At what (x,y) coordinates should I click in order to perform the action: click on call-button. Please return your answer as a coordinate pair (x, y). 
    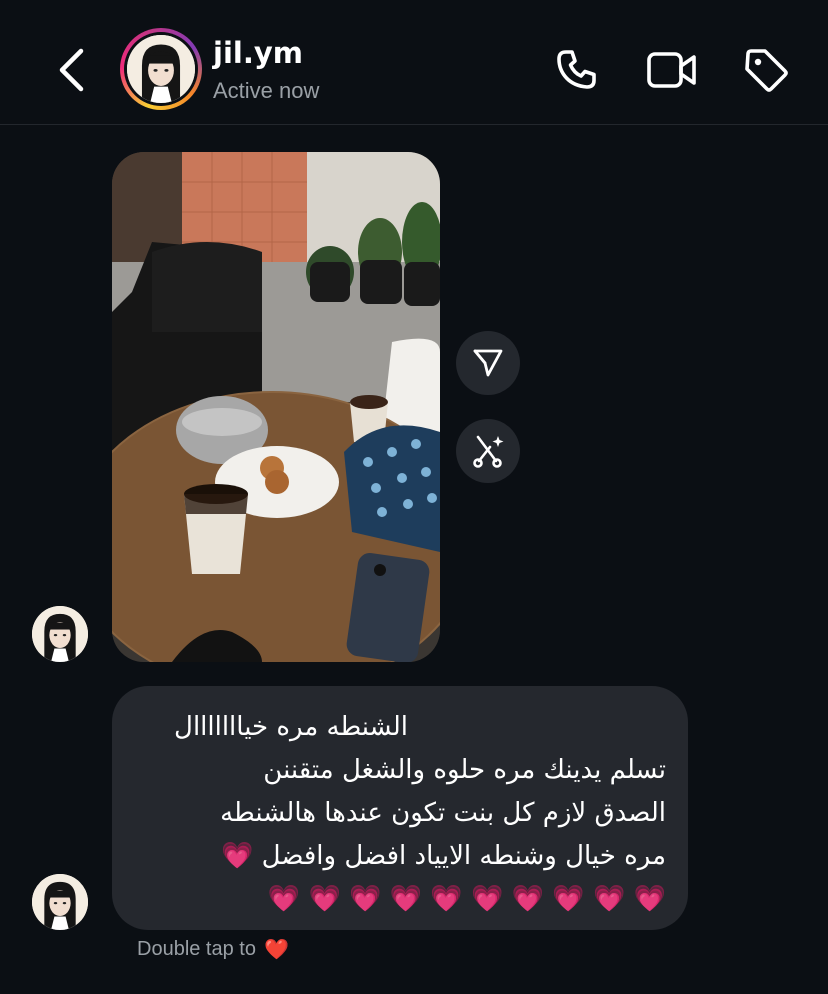
    Looking at the image, I should click on (576, 70).